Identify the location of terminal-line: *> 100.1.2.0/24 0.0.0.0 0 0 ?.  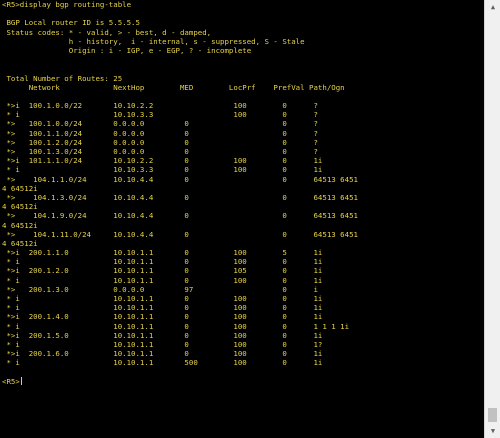
(242, 142).